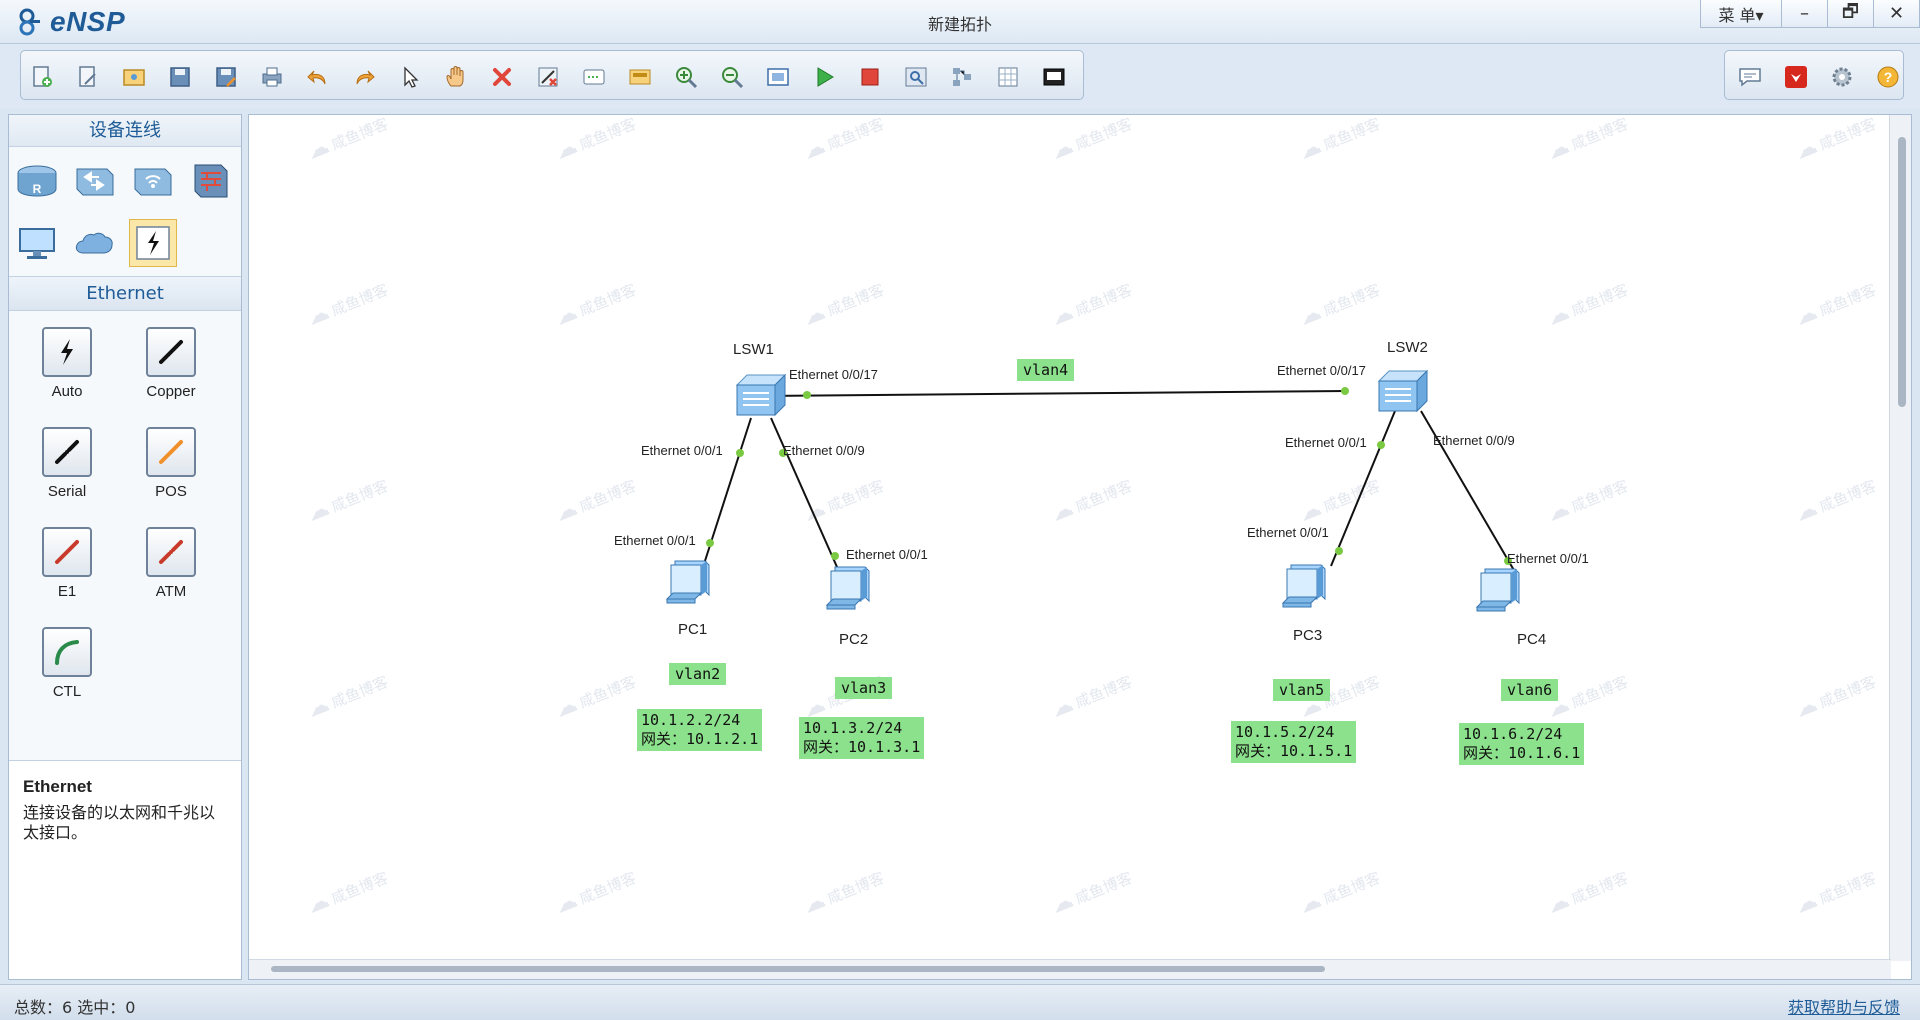 This screenshot has width=1920, height=1020. Describe the element at coordinates (37, 243) in the screenshot. I see `pc-icon` at that location.